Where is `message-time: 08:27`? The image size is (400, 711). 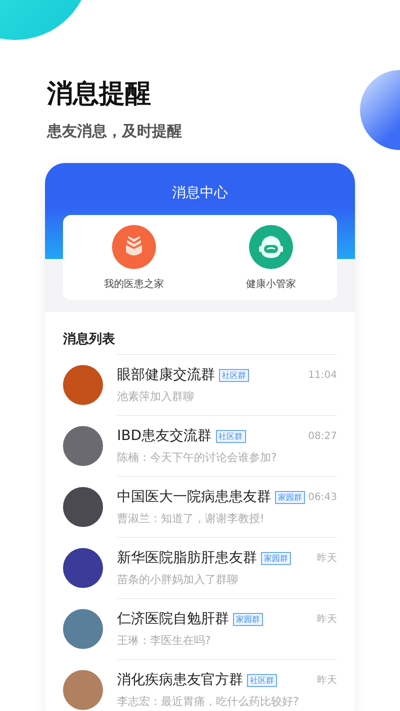
message-time: 08:27 is located at coordinates (322, 436).